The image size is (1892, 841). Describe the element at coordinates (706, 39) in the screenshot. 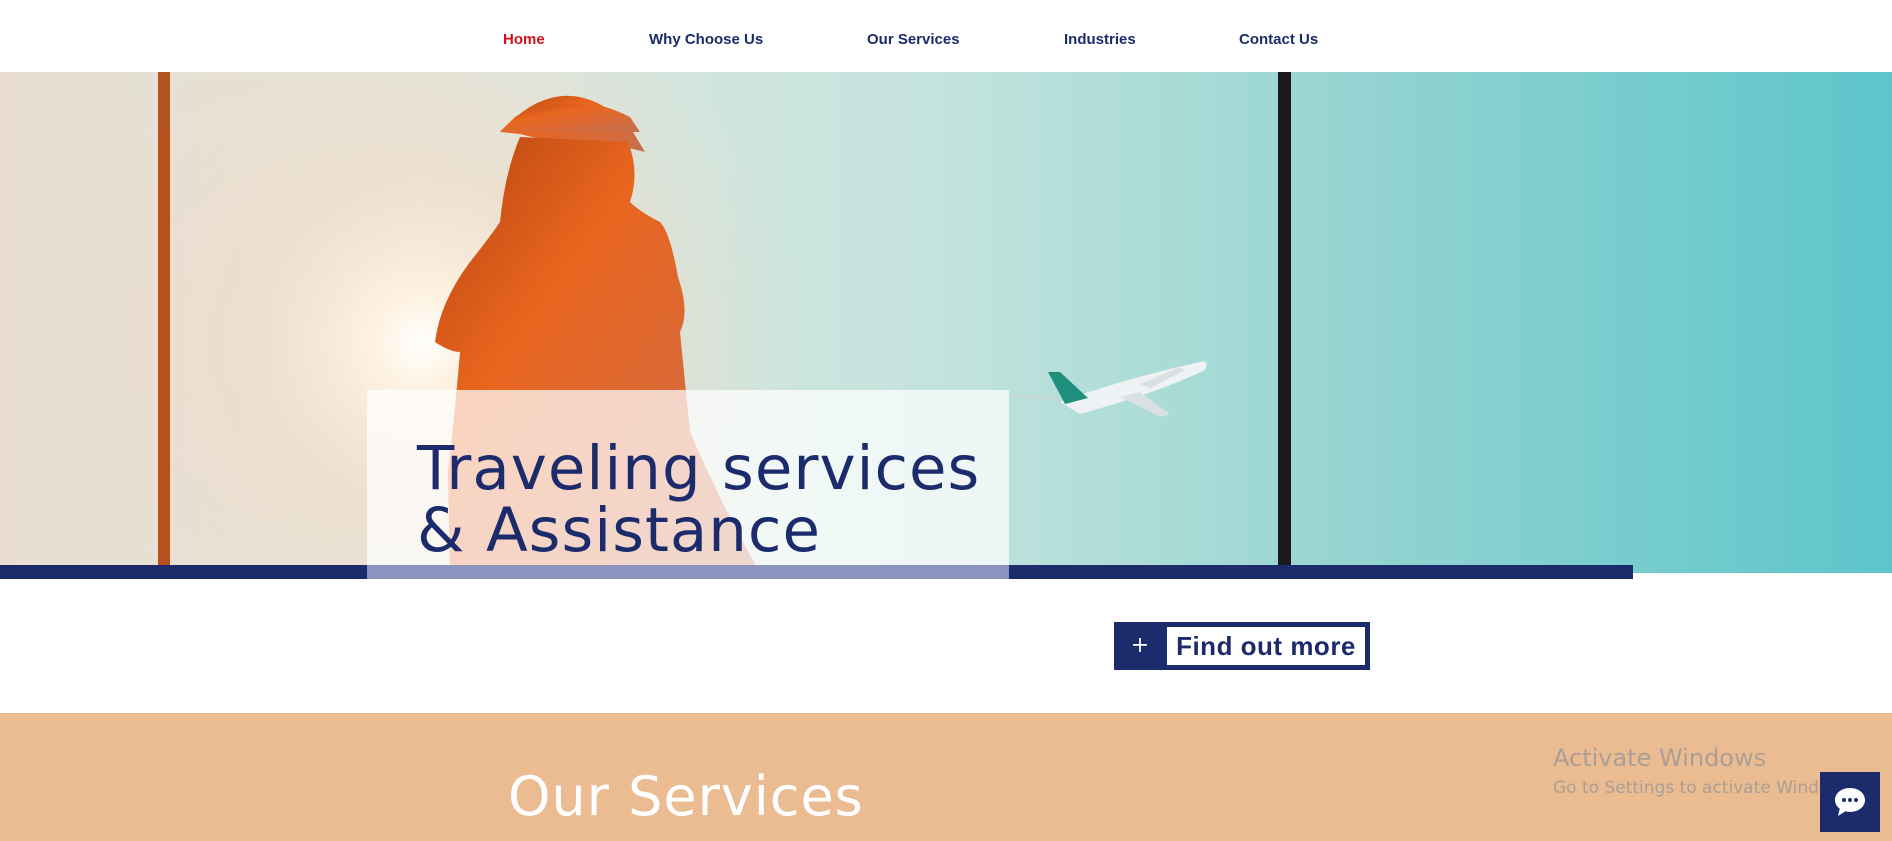

I see `nav-why-choose-us: Why Choose Us` at that location.